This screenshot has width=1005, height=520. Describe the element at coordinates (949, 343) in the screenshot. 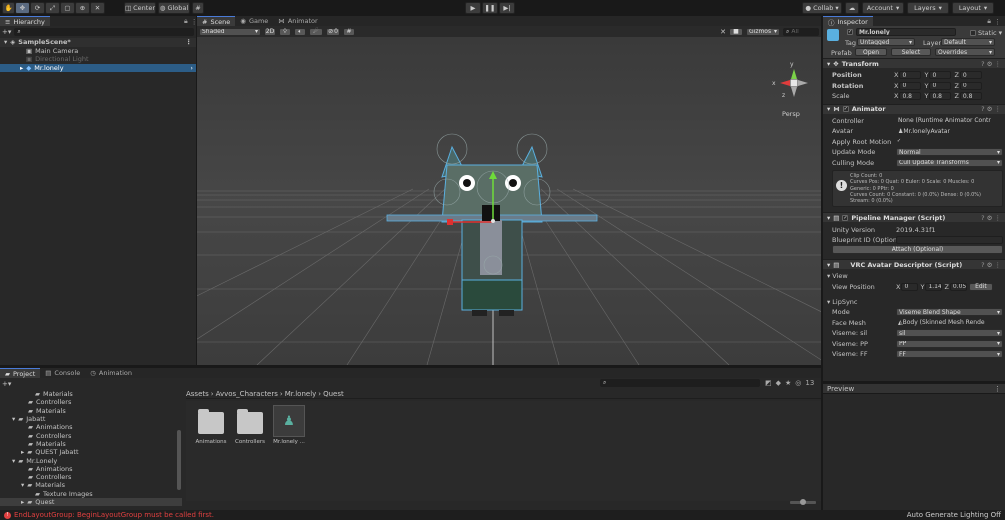

I see `viseme-pp-dropdown: PP ▾` at that location.